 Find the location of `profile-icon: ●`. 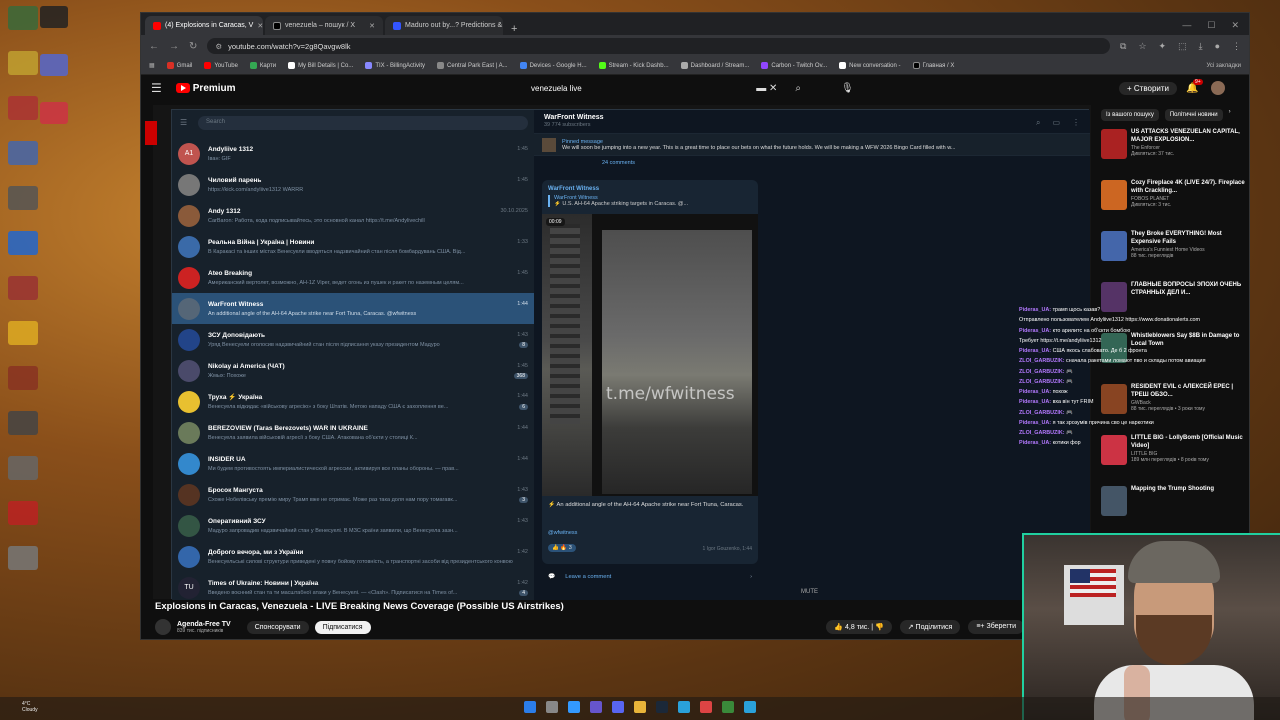

profile-icon: ● is located at coordinates (1217, 46).